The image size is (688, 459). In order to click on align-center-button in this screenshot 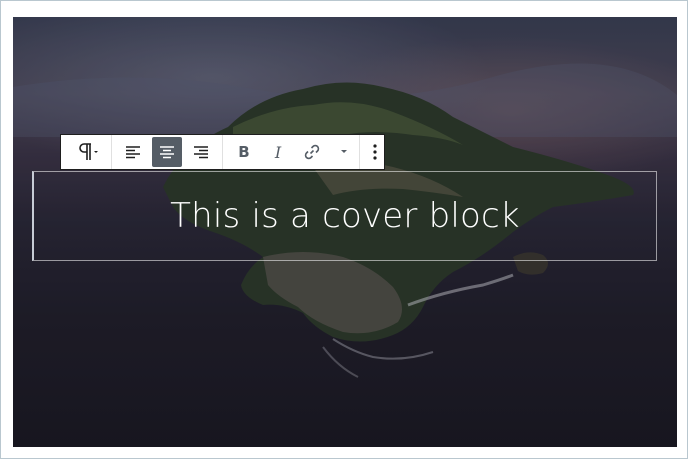, I will do `click(167, 152)`.